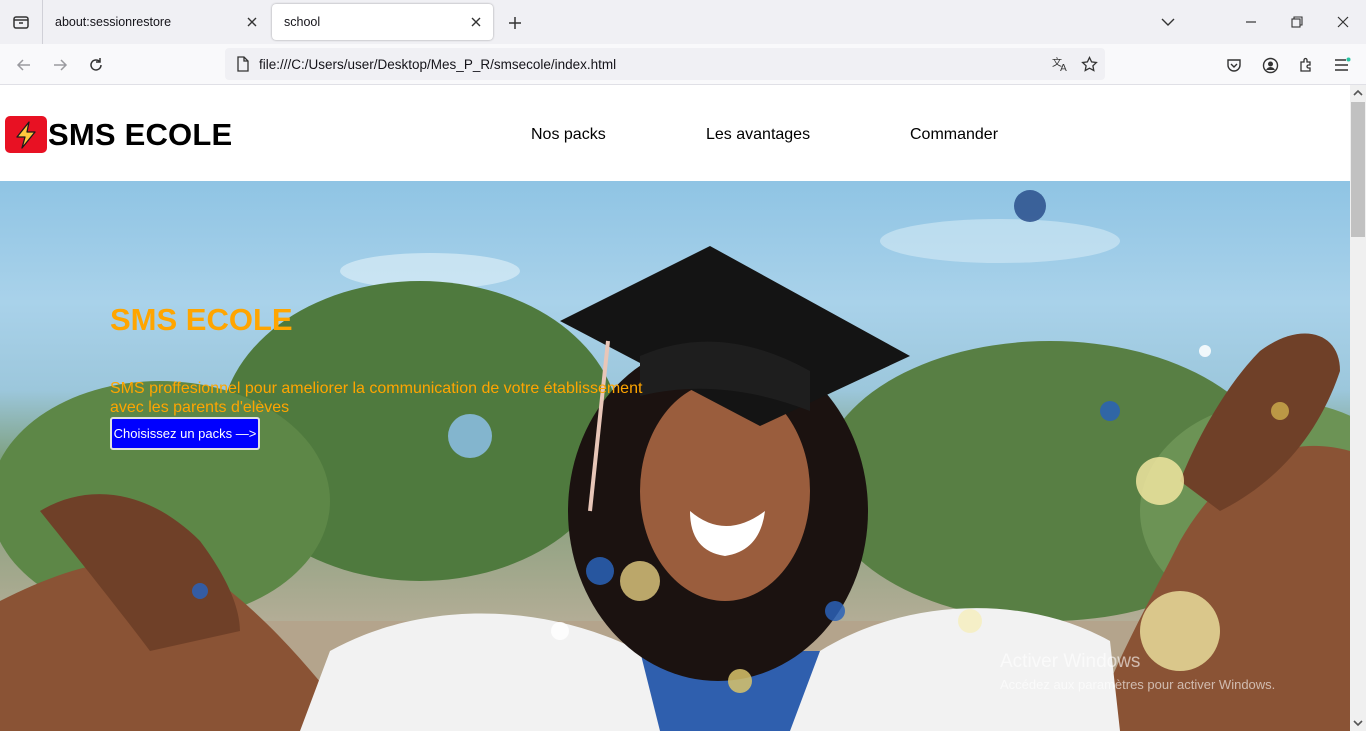  Describe the element at coordinates (243, 64) in the screenshot. I see `page-icon` at that location.